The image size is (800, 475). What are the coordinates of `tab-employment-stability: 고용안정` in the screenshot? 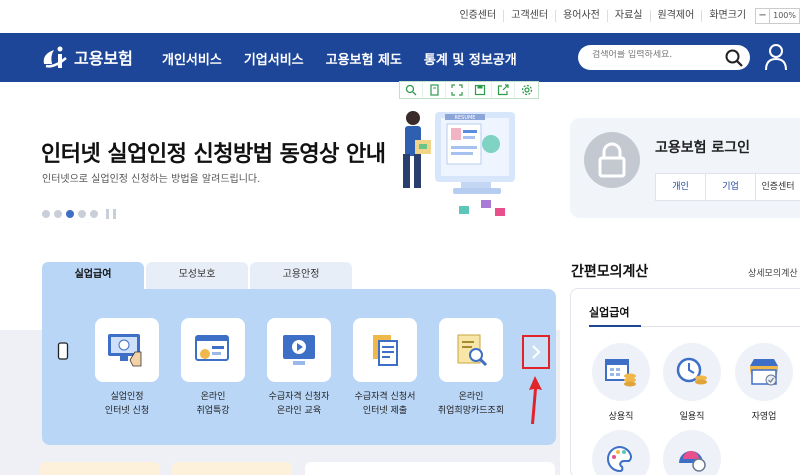 It's located at (301, 276).